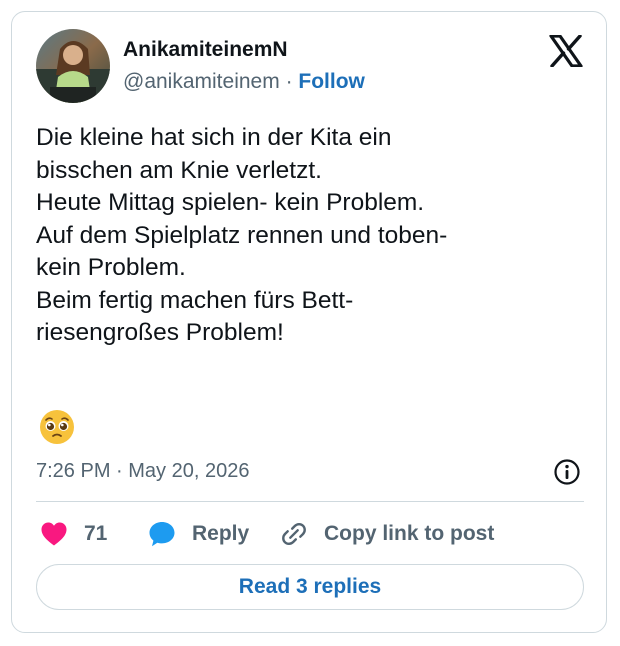  I want to click on display-name: AnikamiteinemN, so click(205, 50).